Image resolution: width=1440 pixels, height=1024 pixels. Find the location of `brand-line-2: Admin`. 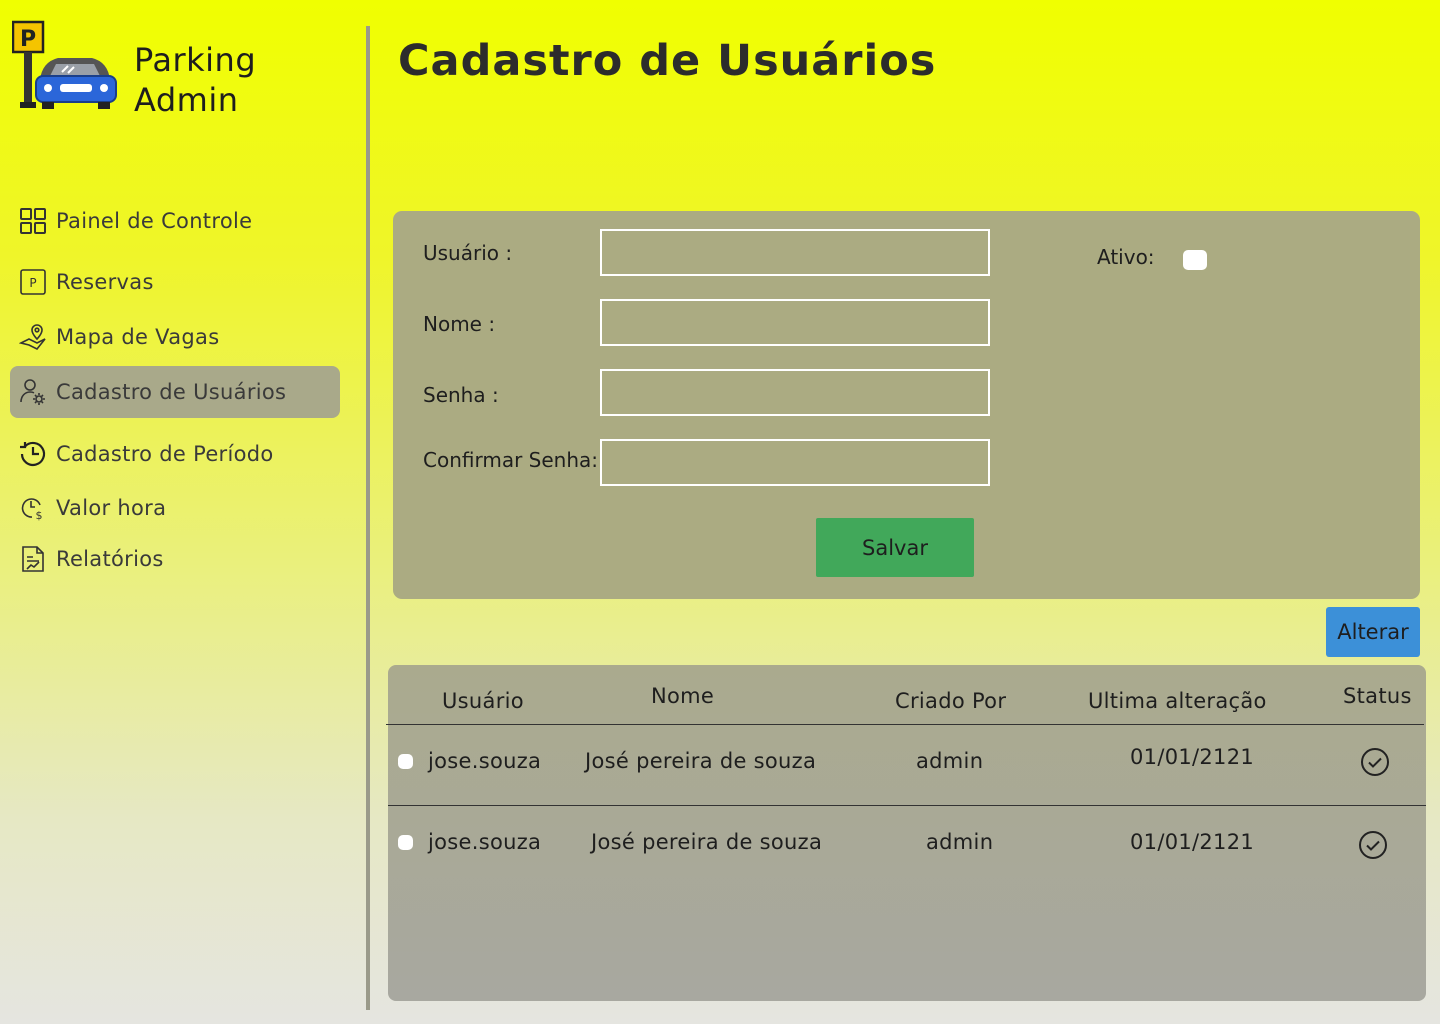

brand-line-2: Admin is located at coordinates (186, 100).